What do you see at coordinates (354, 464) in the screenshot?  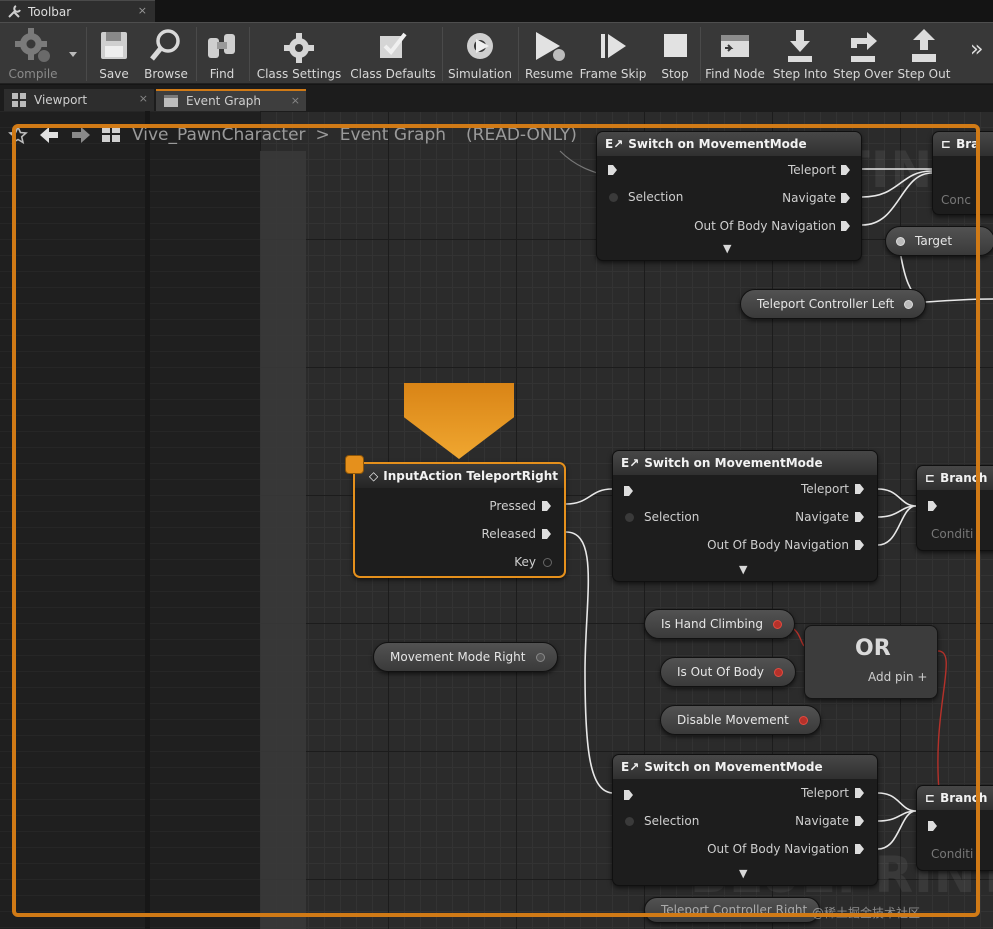 I see `breakpoint-badge` at bounding box center [354, 464].